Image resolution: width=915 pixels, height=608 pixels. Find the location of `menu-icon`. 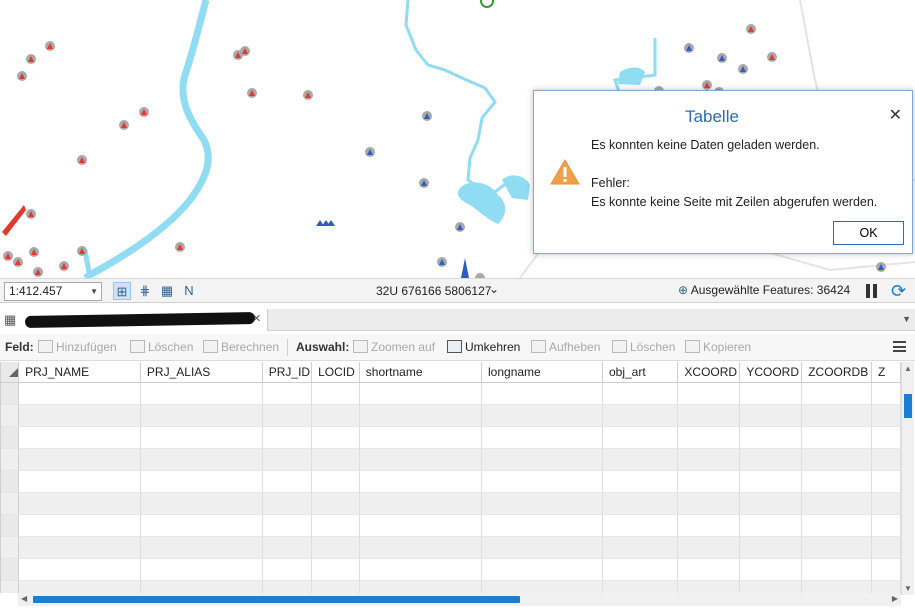

menu-icon is located at coordinates (899, 346).